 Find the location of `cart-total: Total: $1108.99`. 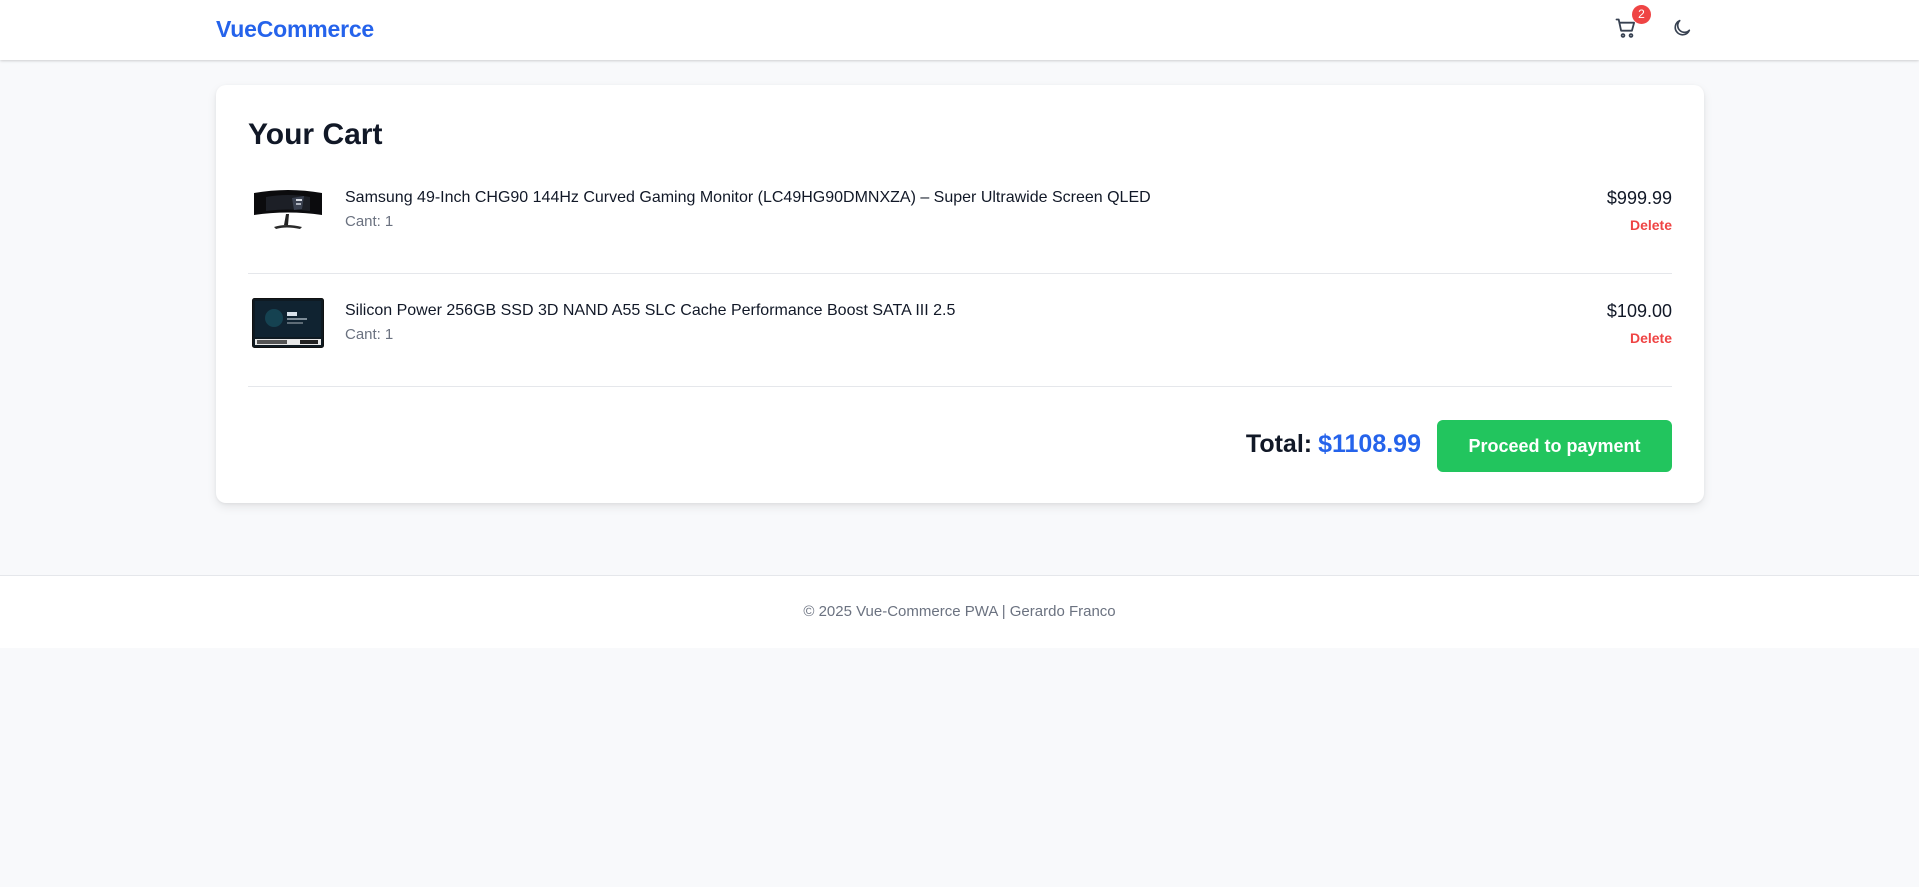

cart-total: Total: $1108.99 is located at coordinates (1333, 444).